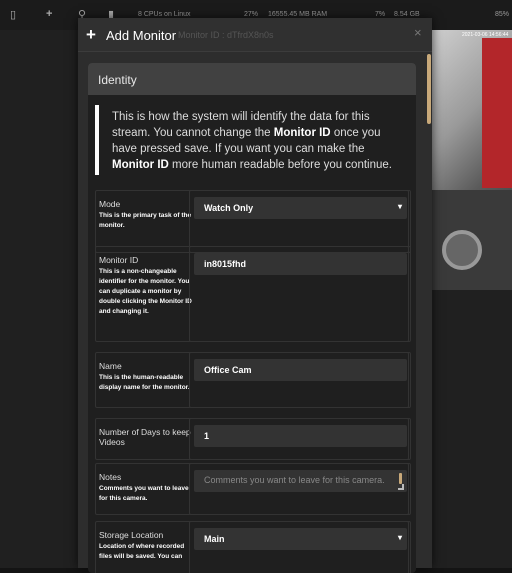  I want to click on disk-label: 8.54 GB, so click(407, 14).